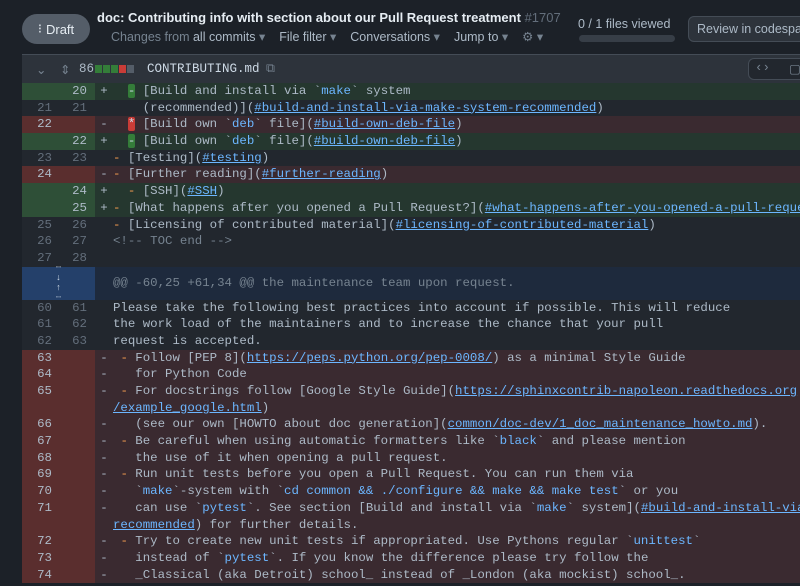 Image resolution: width=800 pixels, height=586 pixels. Describe the element at coordinates (41, 441) in the screenshot. I see `old-line-number: 67` at that location.